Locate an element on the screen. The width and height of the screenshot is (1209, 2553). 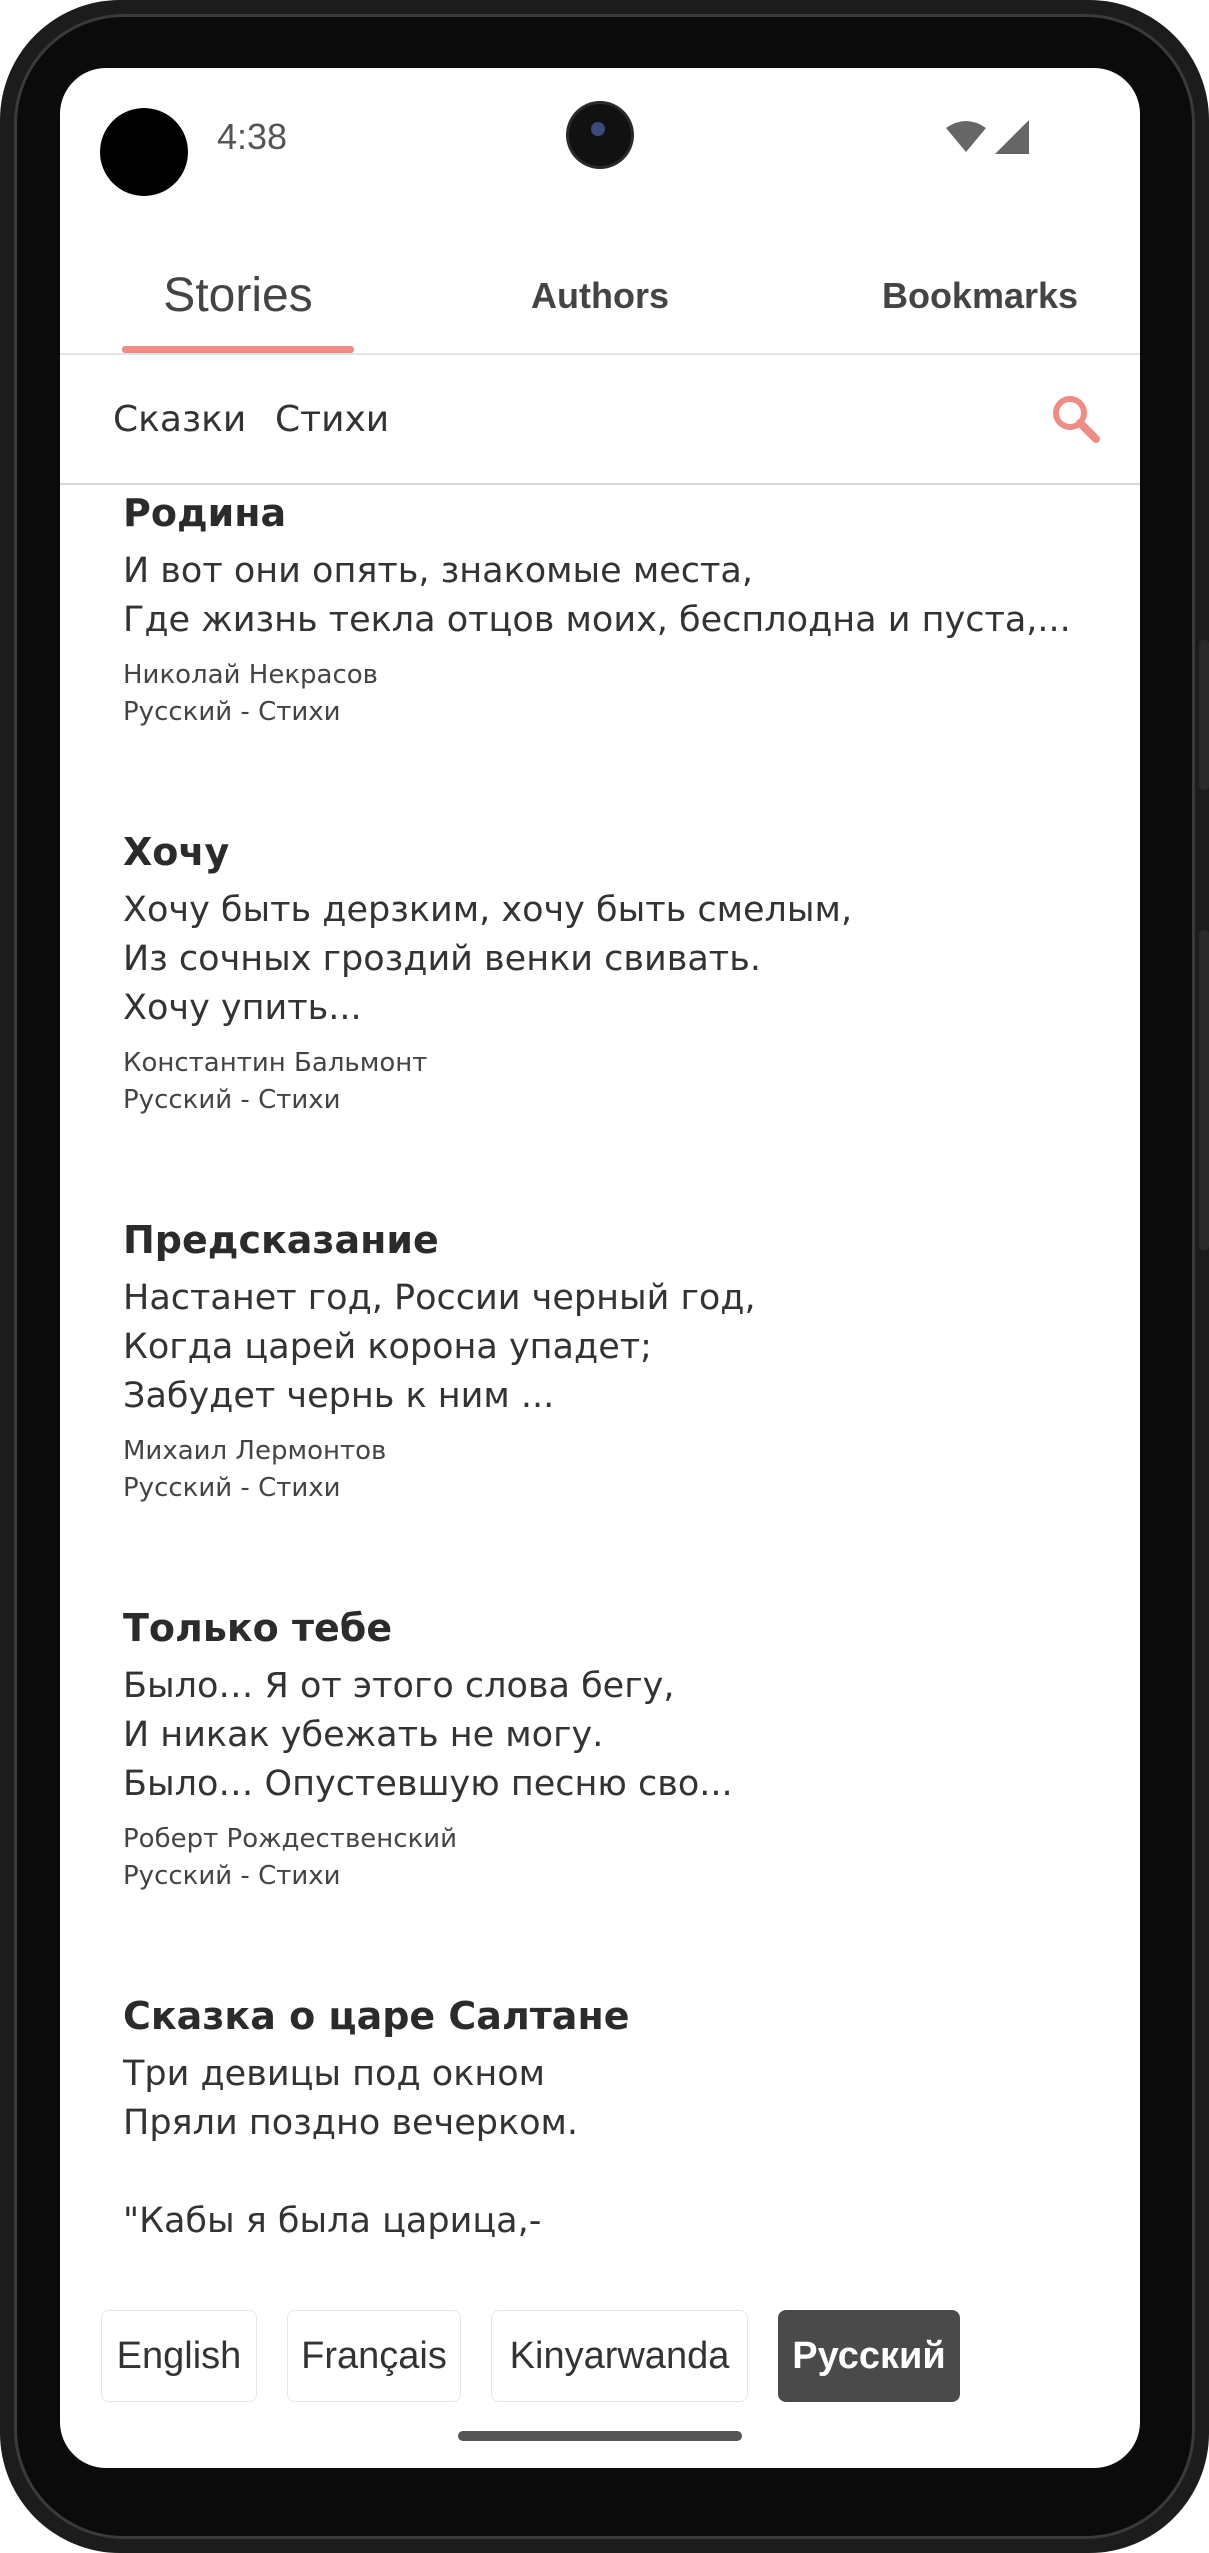
category-fairy-tales: Сказки is located at coordinates (179, 419).